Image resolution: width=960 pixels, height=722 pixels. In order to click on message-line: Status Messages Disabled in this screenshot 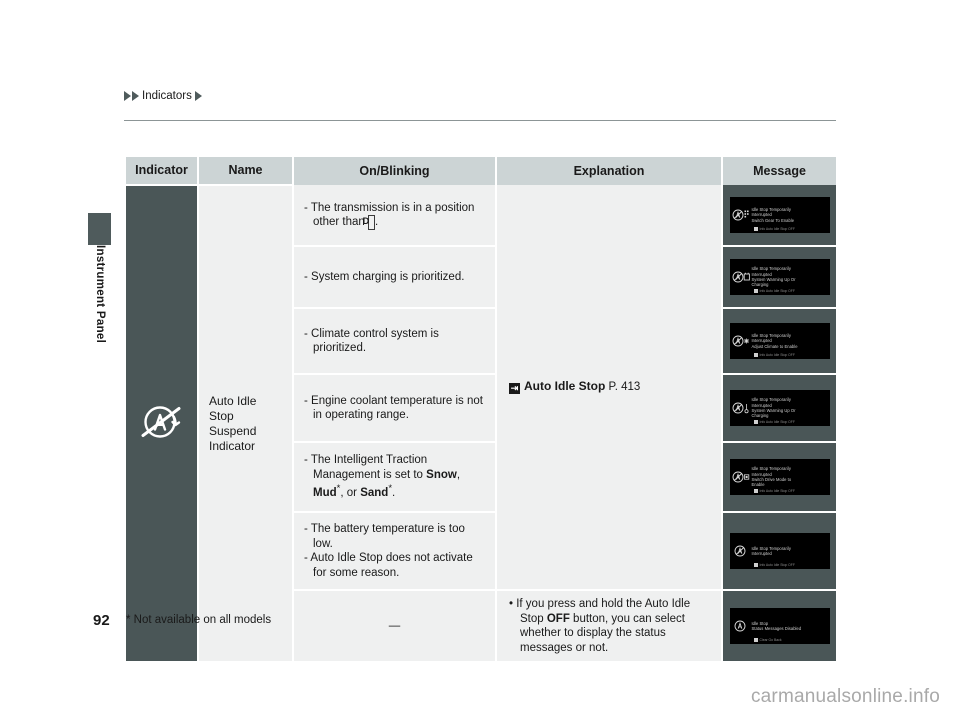, I will do `click(776, 628)`.